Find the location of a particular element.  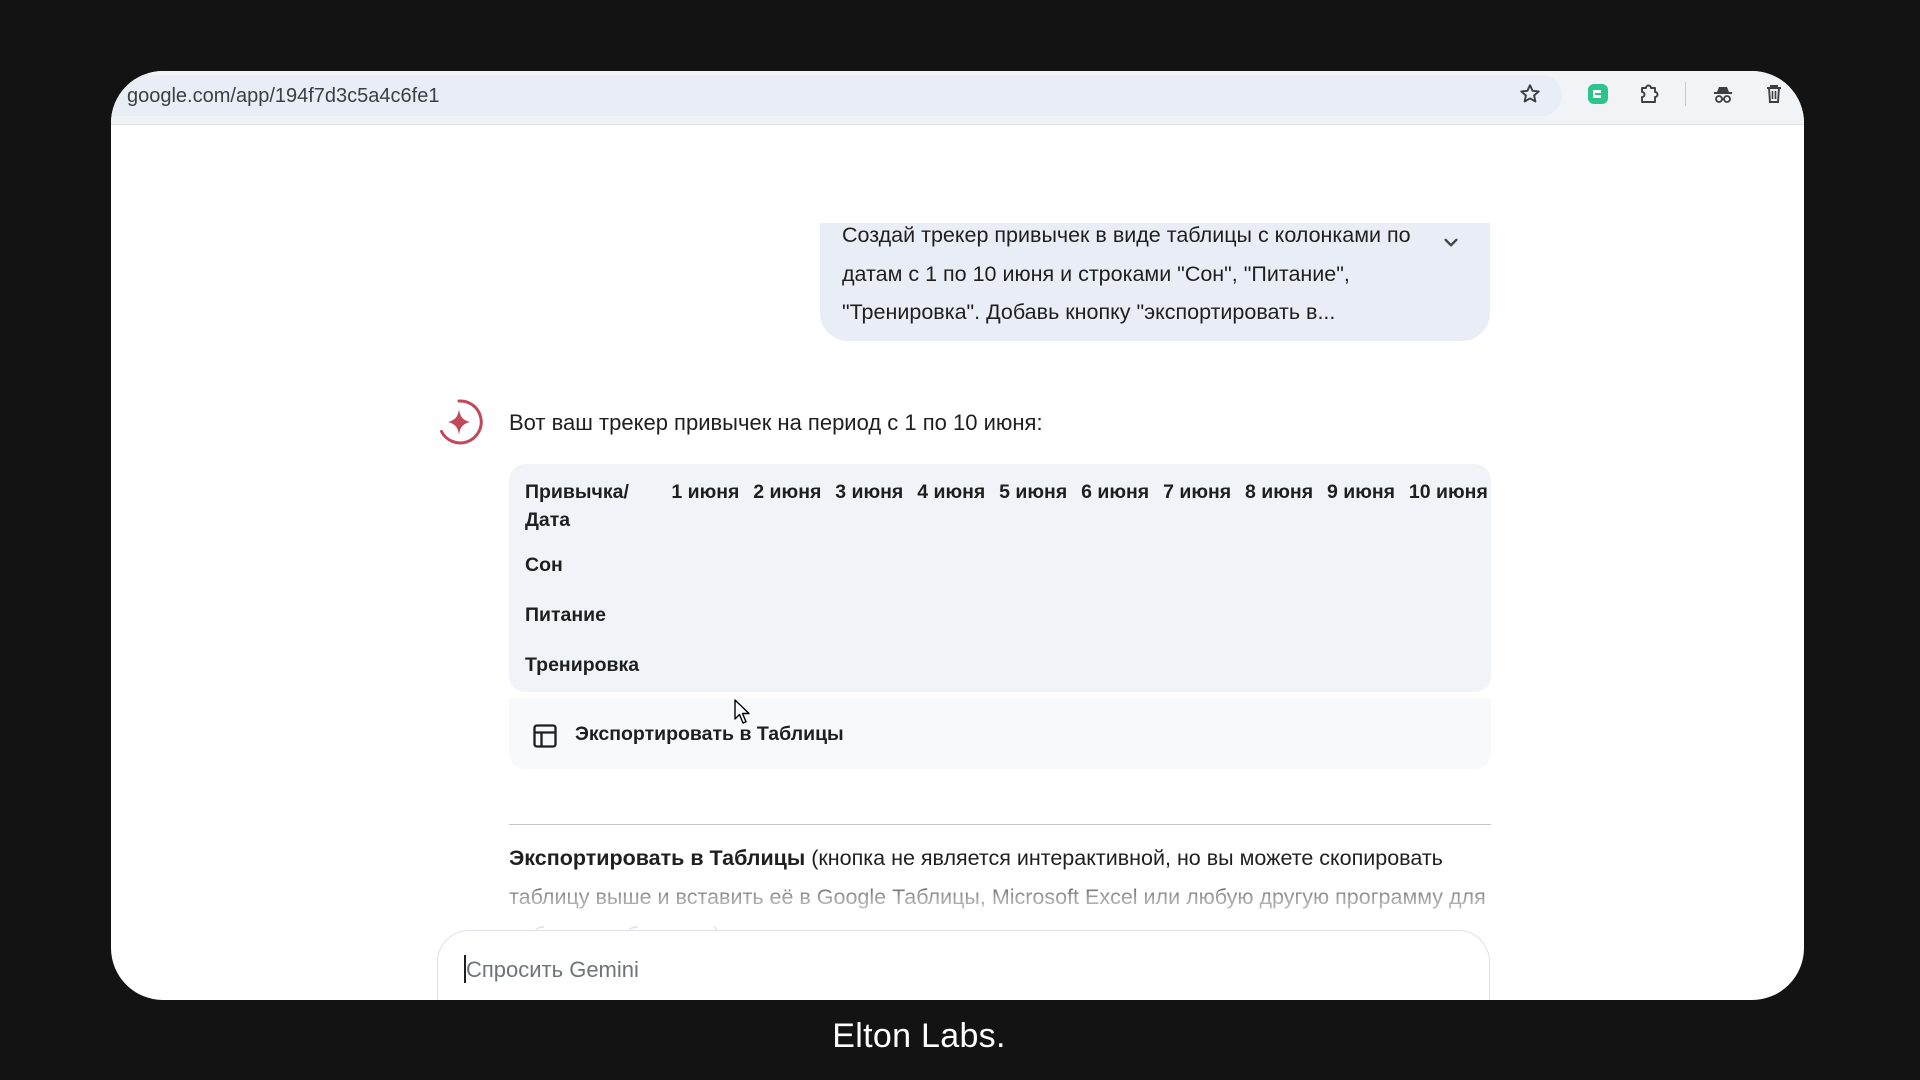

text-caret is located at coordinates (465, 969).